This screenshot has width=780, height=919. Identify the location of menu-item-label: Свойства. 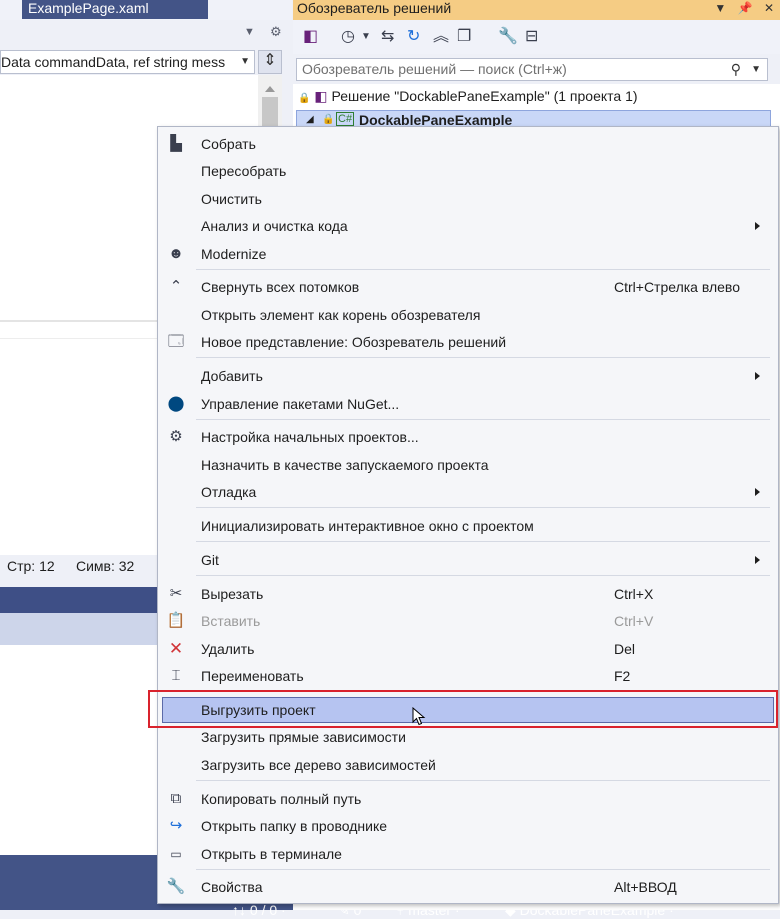
(232, 887).